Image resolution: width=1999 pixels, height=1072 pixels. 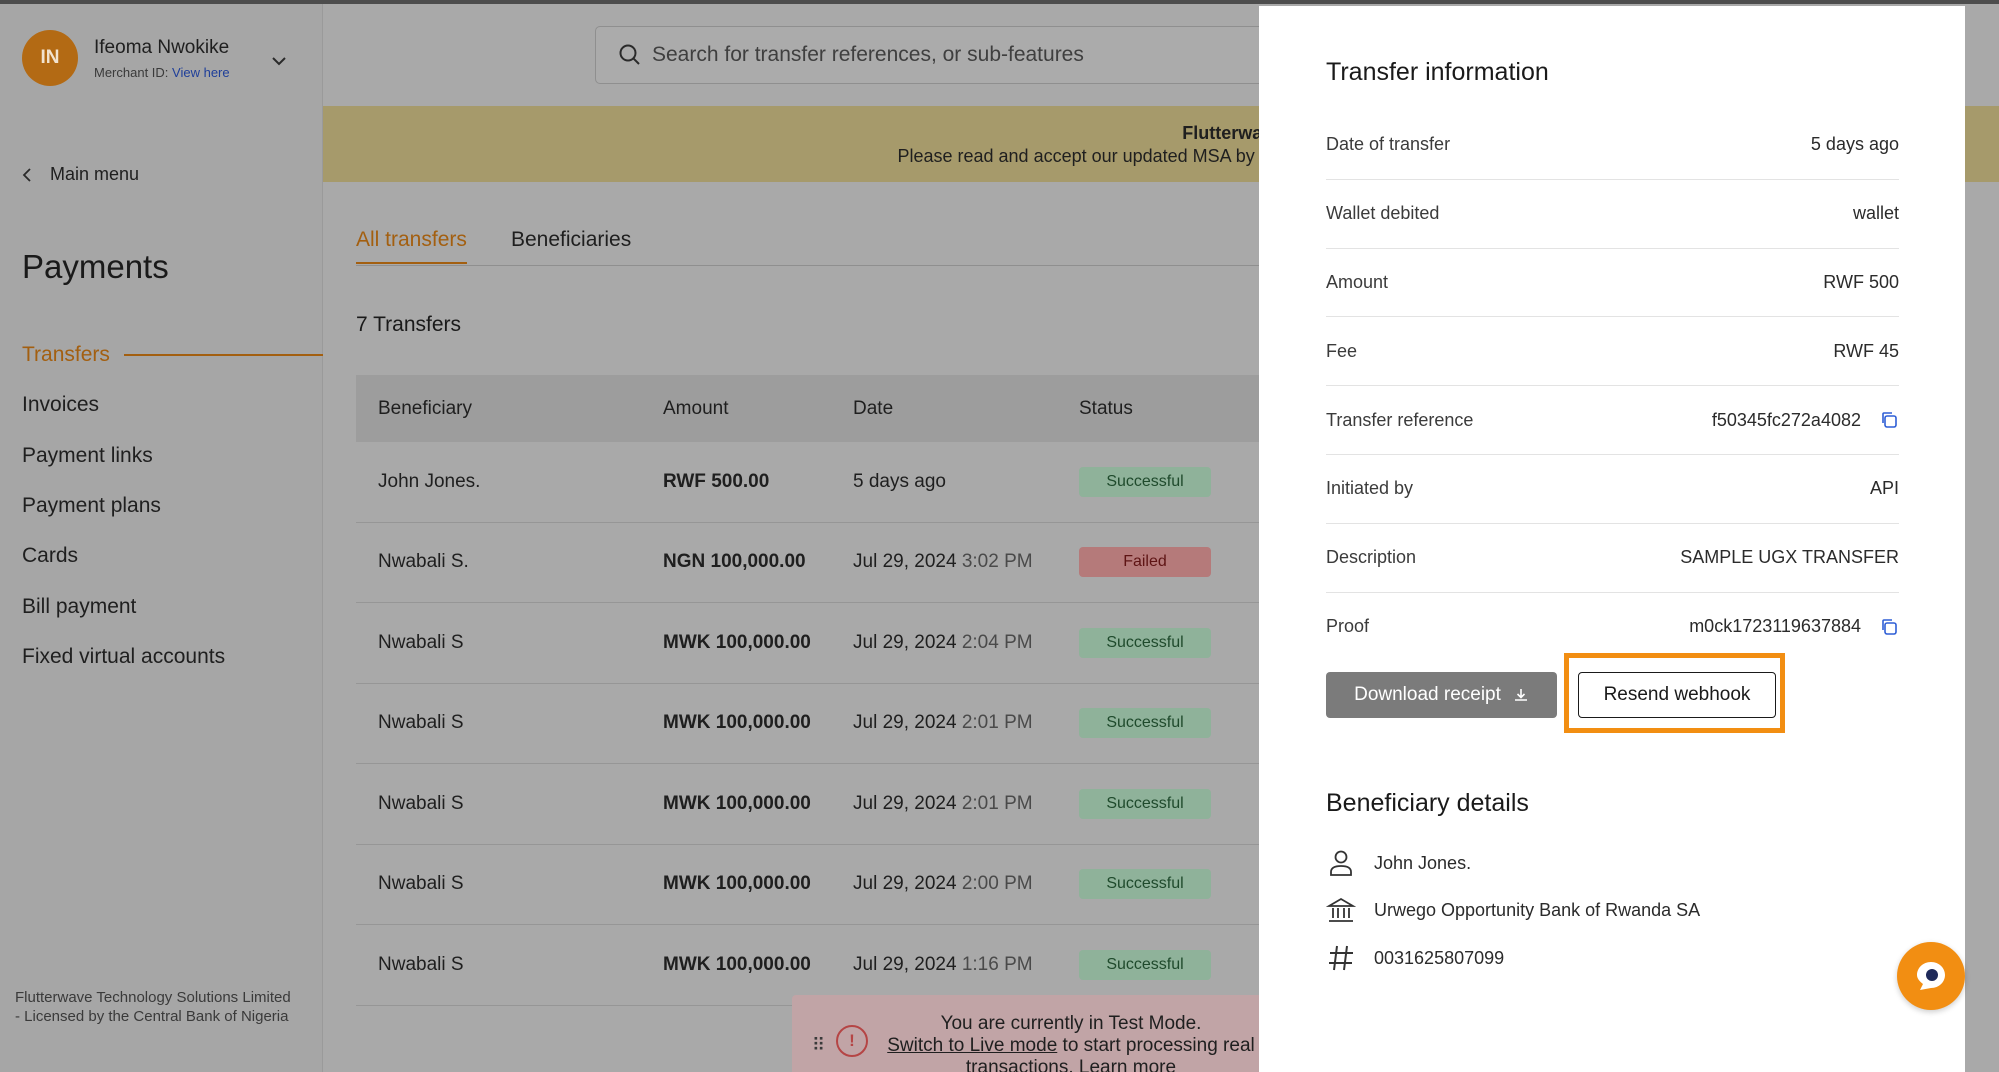 I want to click on sidebar-item-payment-plans: Payment plans, so click(x=172, y=506).